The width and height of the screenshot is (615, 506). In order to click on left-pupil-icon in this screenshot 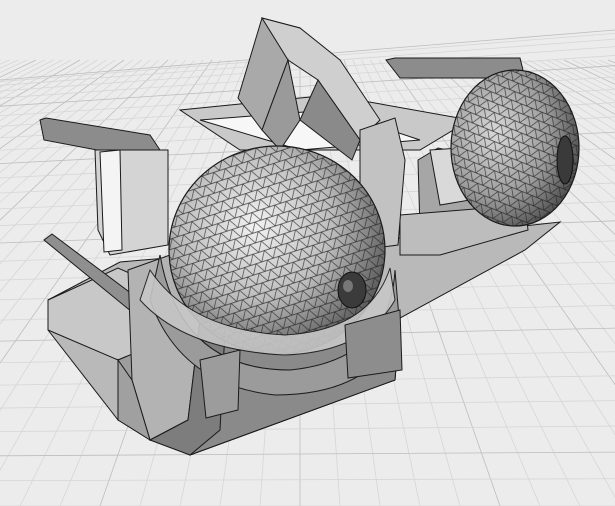, I will do `click(352, 290)`.